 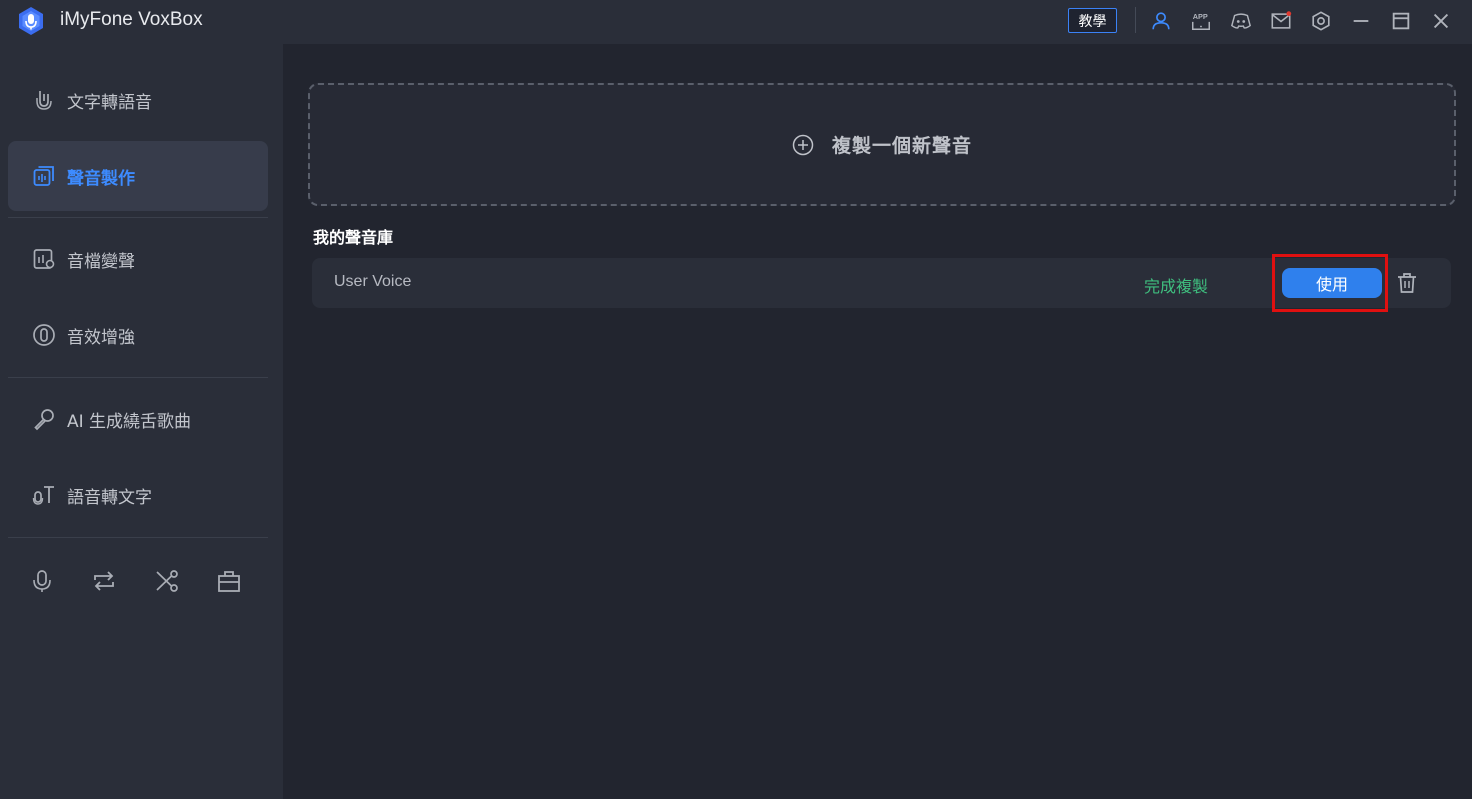 What do you see at coordinates (353, 237) in the screenshot?
I see `voice-library-title: 我的聲音庫` at bounding box center [353, 237].